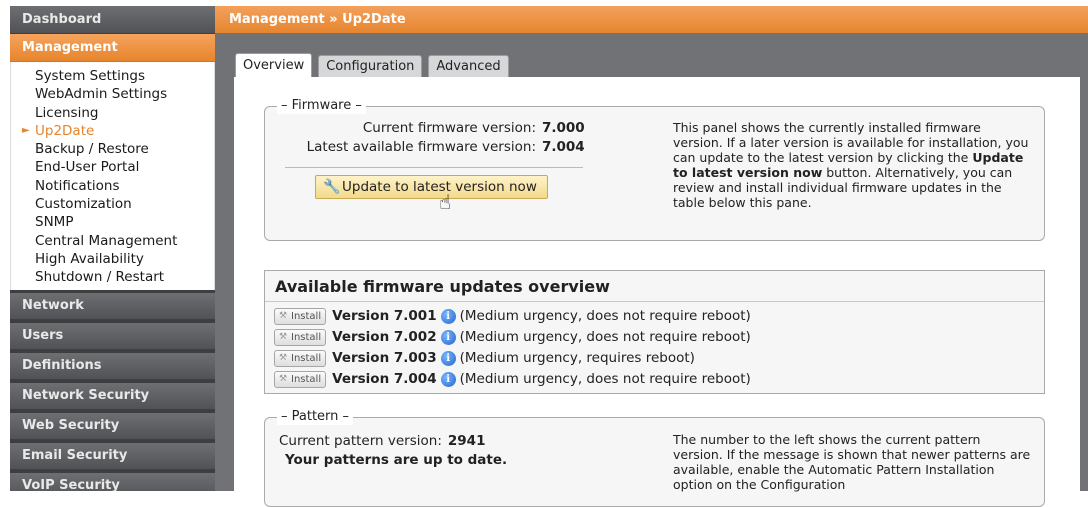 Image resolution: width=1088 pixels, height=507 pixels. What do you see at coordinates (112, 222) in the screenshot?
I see `sidebar-item-snmp: SNMP` at bounding box center [112, 222].